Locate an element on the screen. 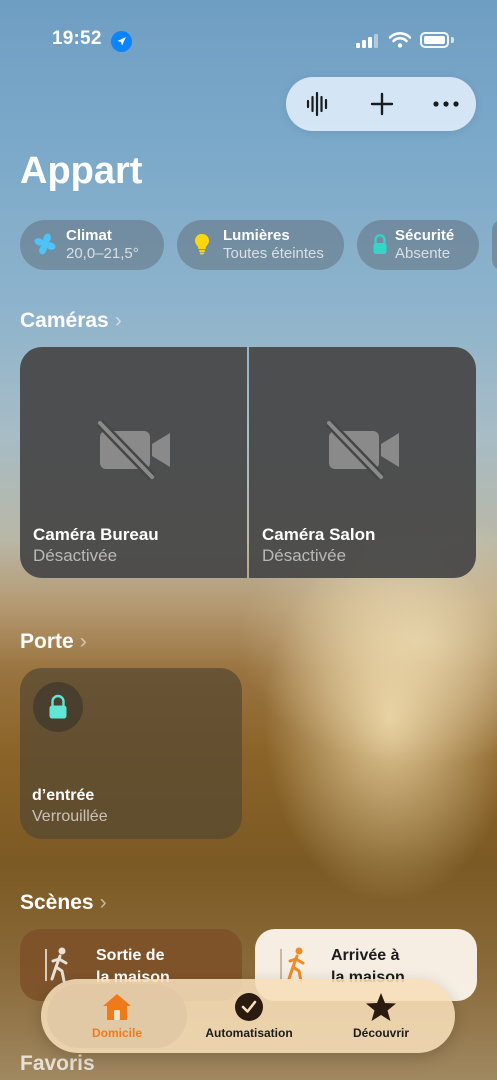  home-icon is located at coordinates (117, 1007).